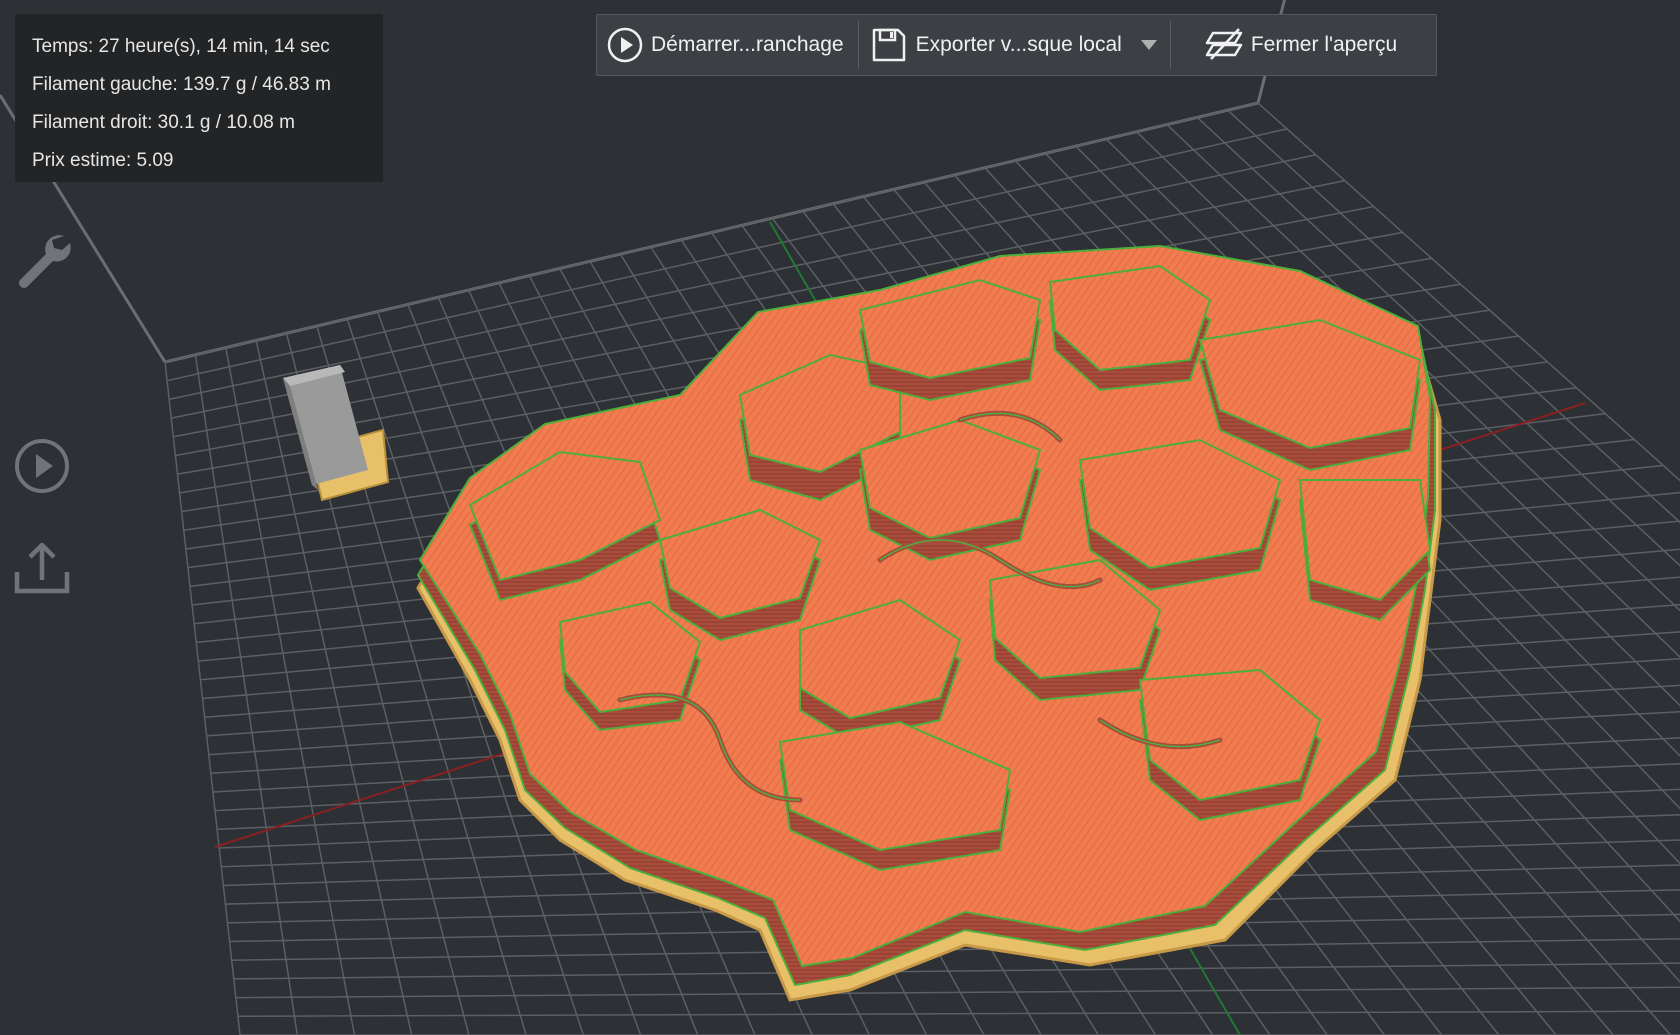 The width and height of the screenshot is (1680, 1035). Describe the element at coordinates (43, 261) in the screenshot. I see `wrench-icon` at that location.